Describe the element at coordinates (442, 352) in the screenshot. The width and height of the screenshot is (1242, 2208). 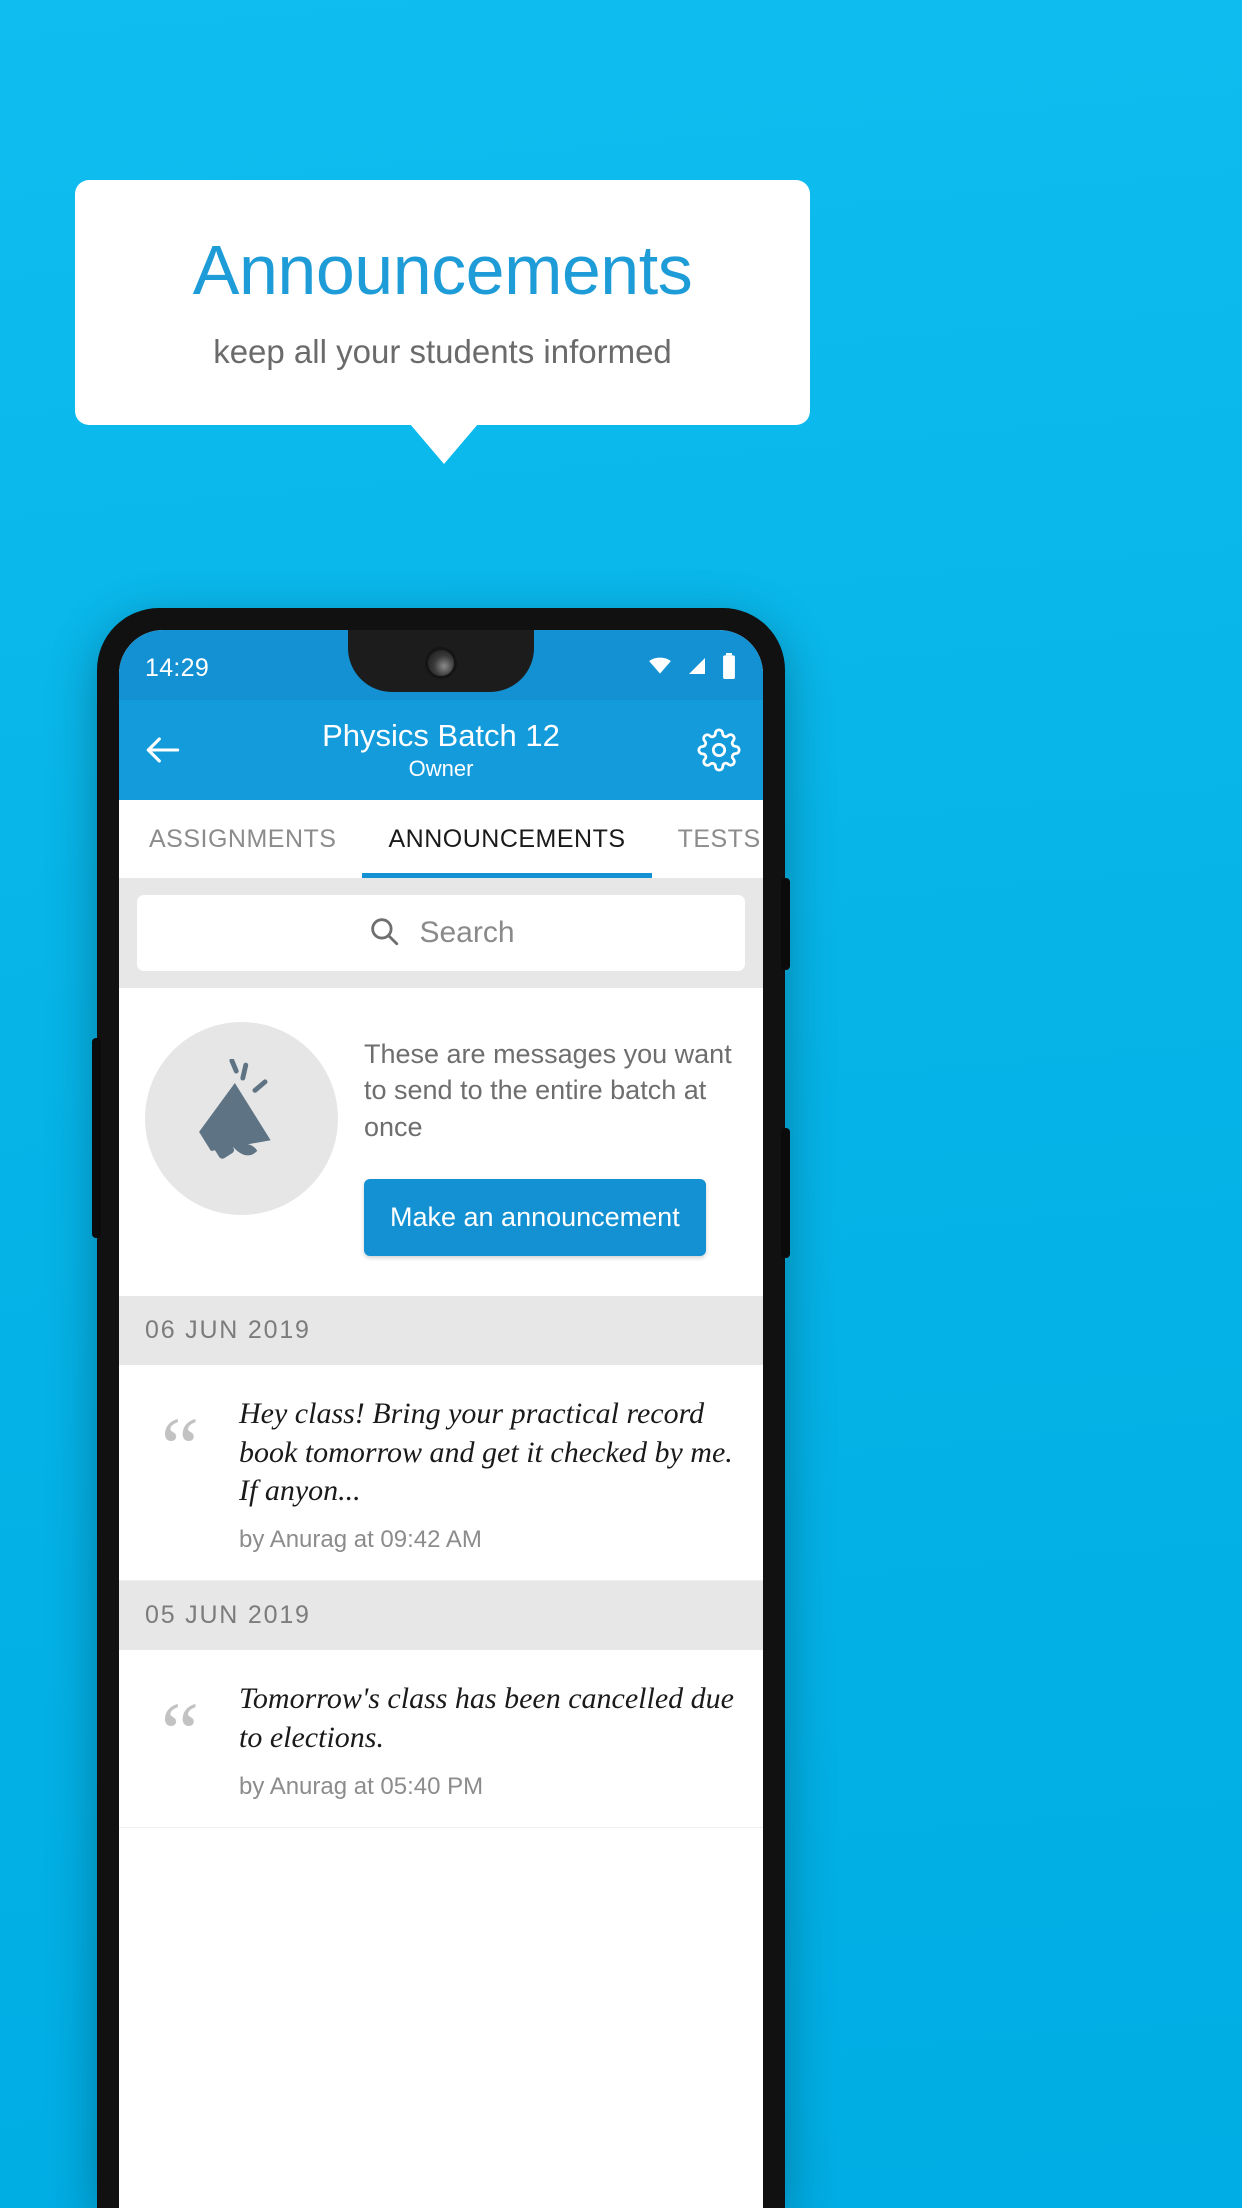
I see `promo-subtitle: keep all your students informed` at that location.